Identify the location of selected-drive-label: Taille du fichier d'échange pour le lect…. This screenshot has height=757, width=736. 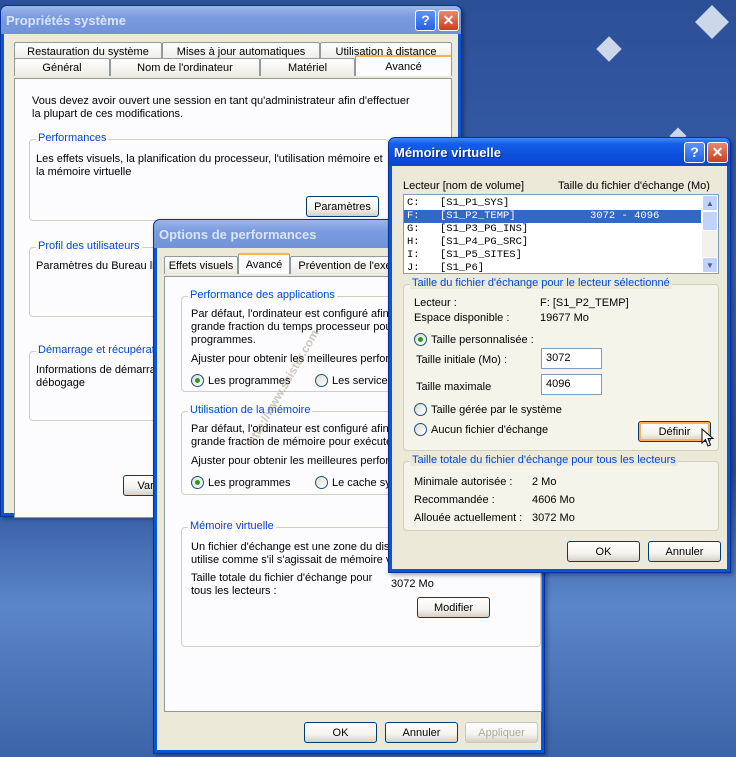
(541, 283).